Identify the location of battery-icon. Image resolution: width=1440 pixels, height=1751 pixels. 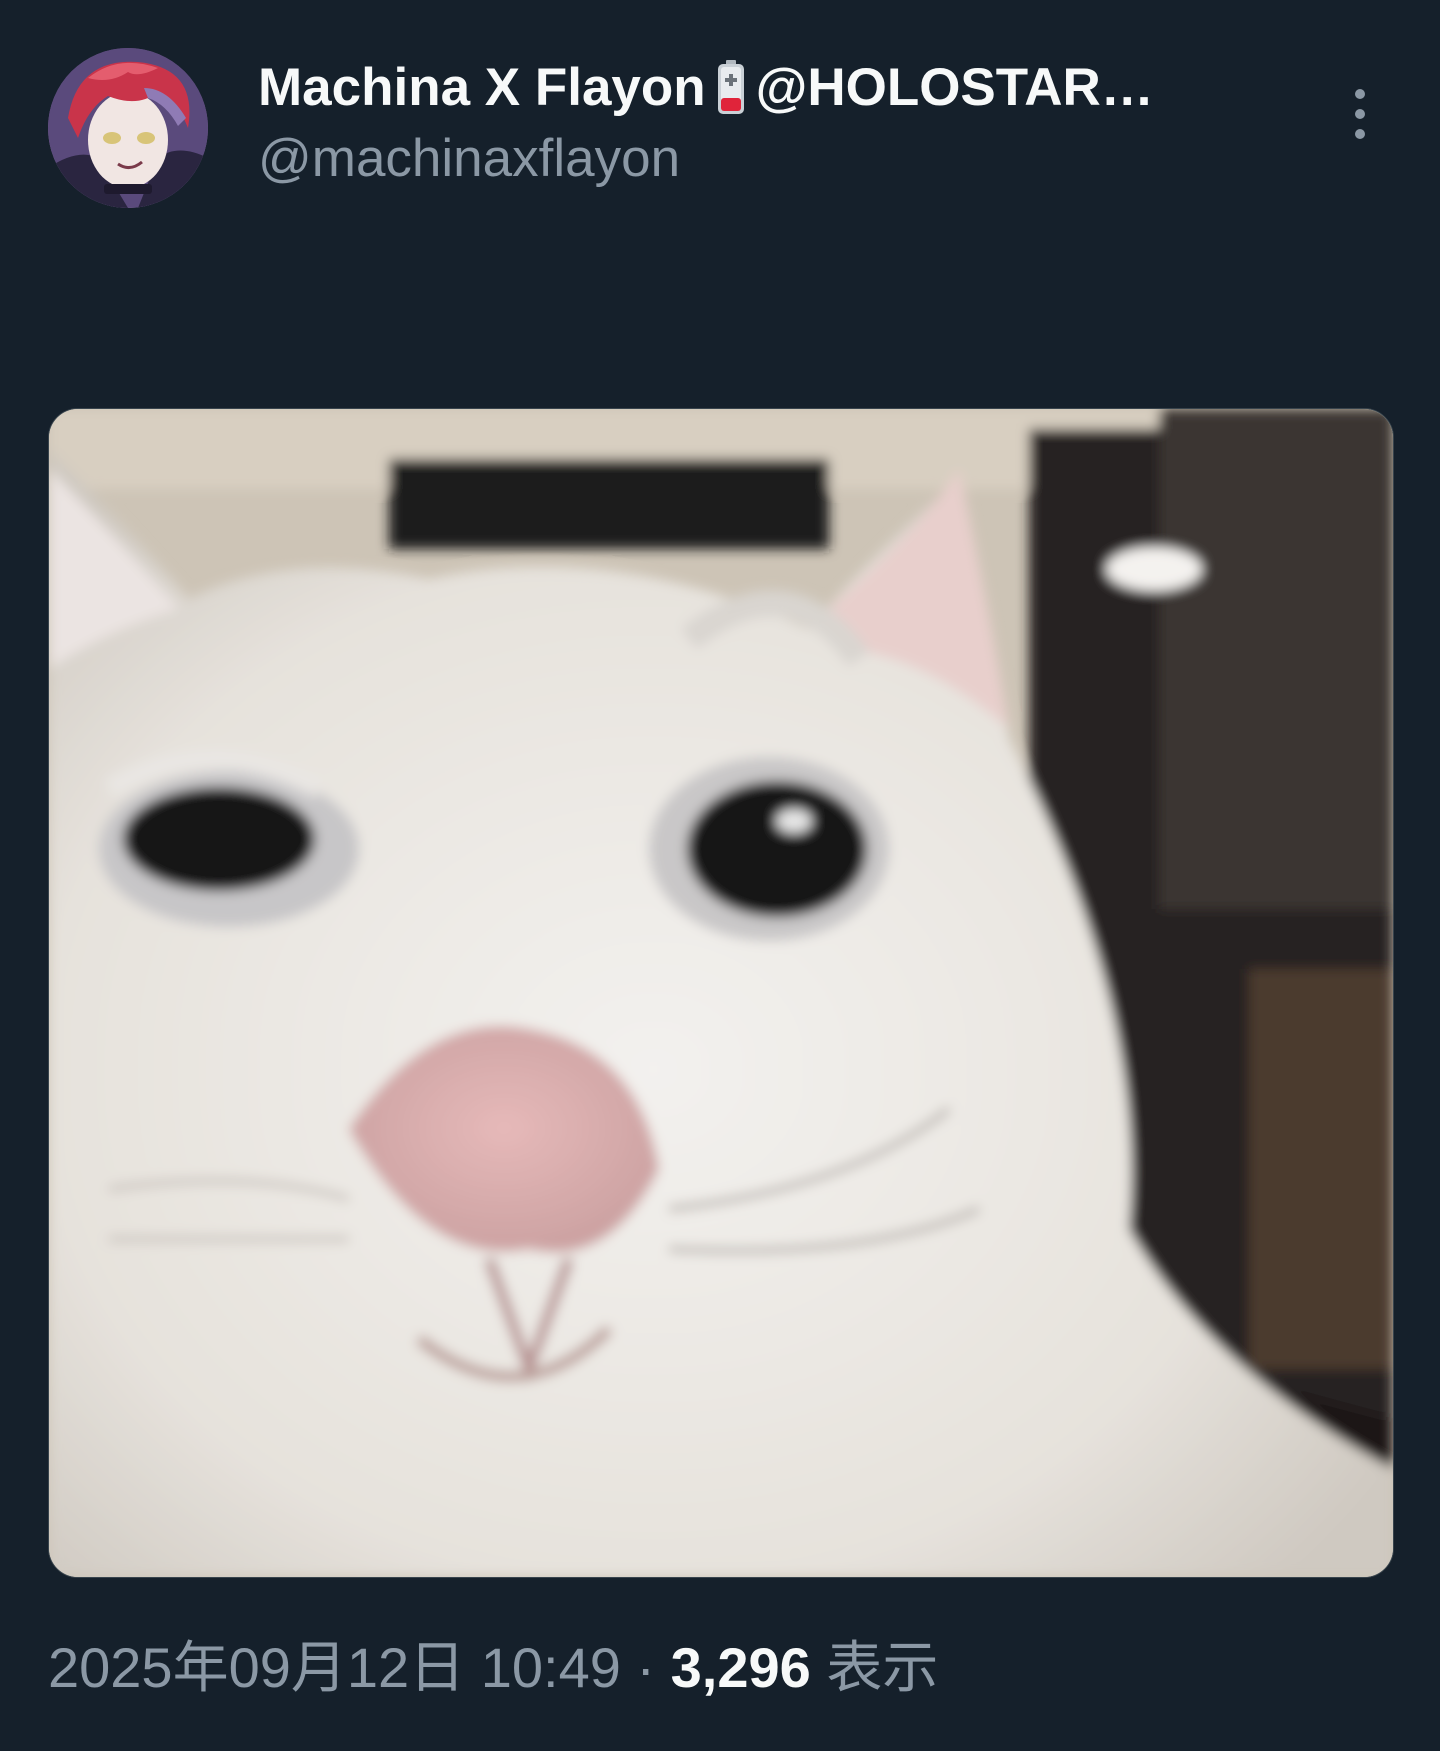
(731, 88).